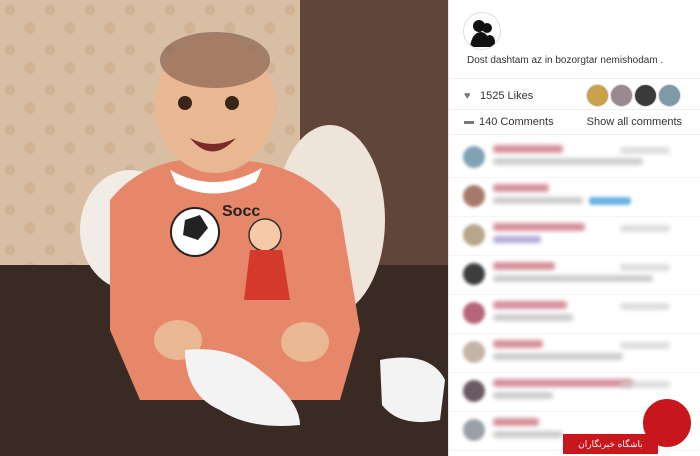 The image size is (700, 456). What do you see at coordinates (482, 31) in the screenshot?
I see `profile-avatar` at bounding box center [482, 31].